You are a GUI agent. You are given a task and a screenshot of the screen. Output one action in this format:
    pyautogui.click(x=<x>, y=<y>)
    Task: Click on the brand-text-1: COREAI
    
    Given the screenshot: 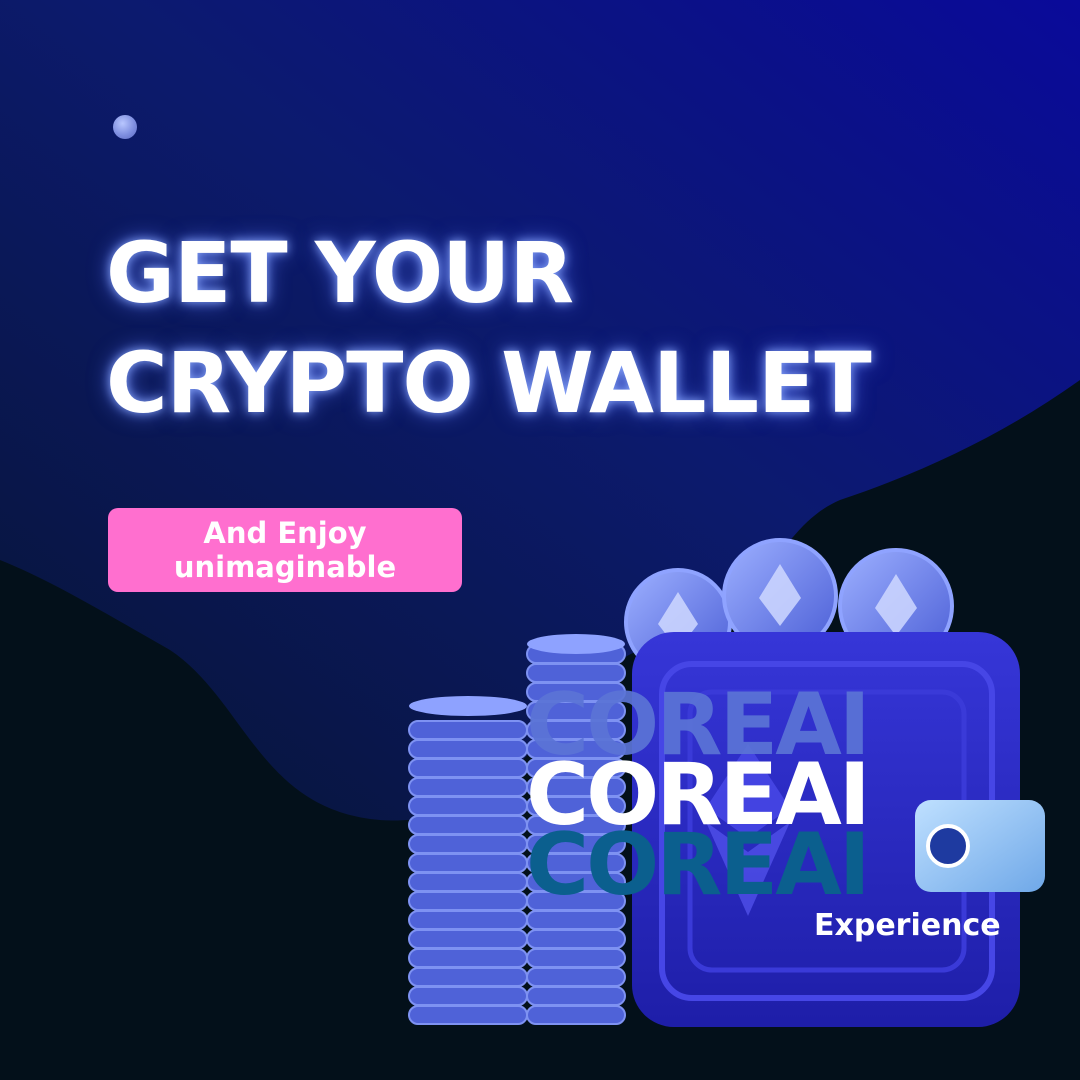 What is the action you would take?
    pyautogui.click(x=698, y=725)
    